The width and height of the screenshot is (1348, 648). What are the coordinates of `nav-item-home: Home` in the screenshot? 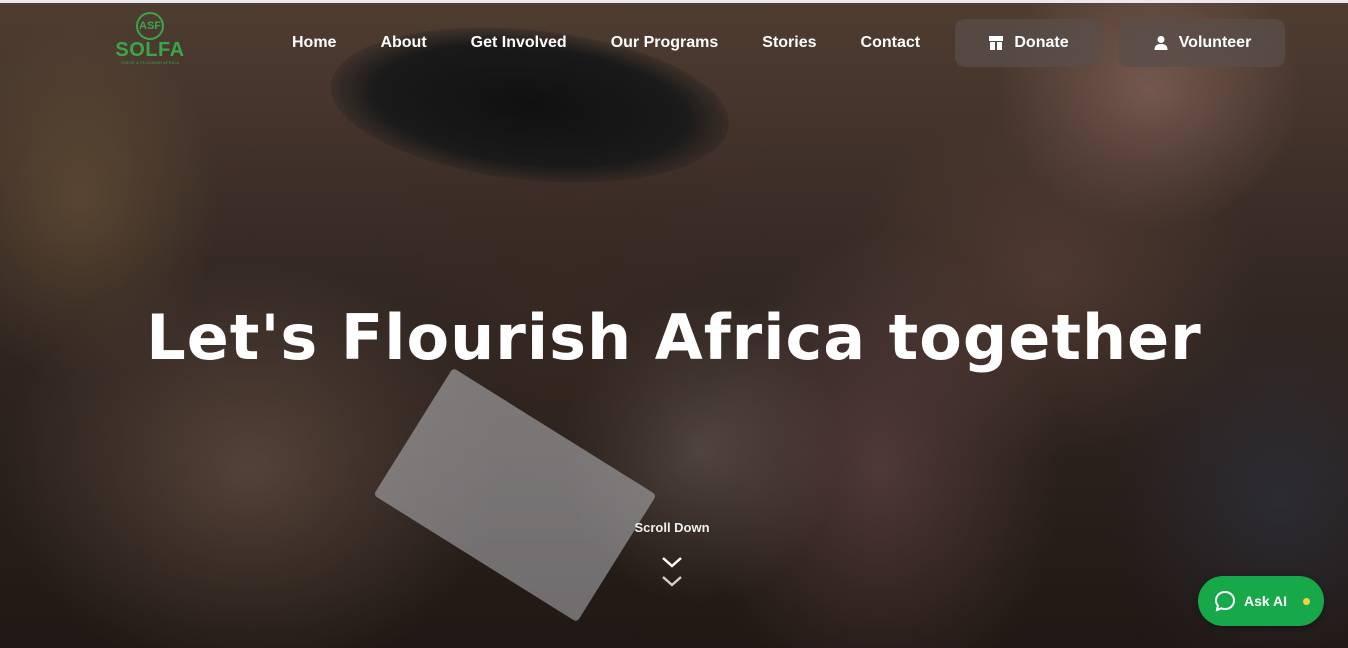 It's located at (314, 43).